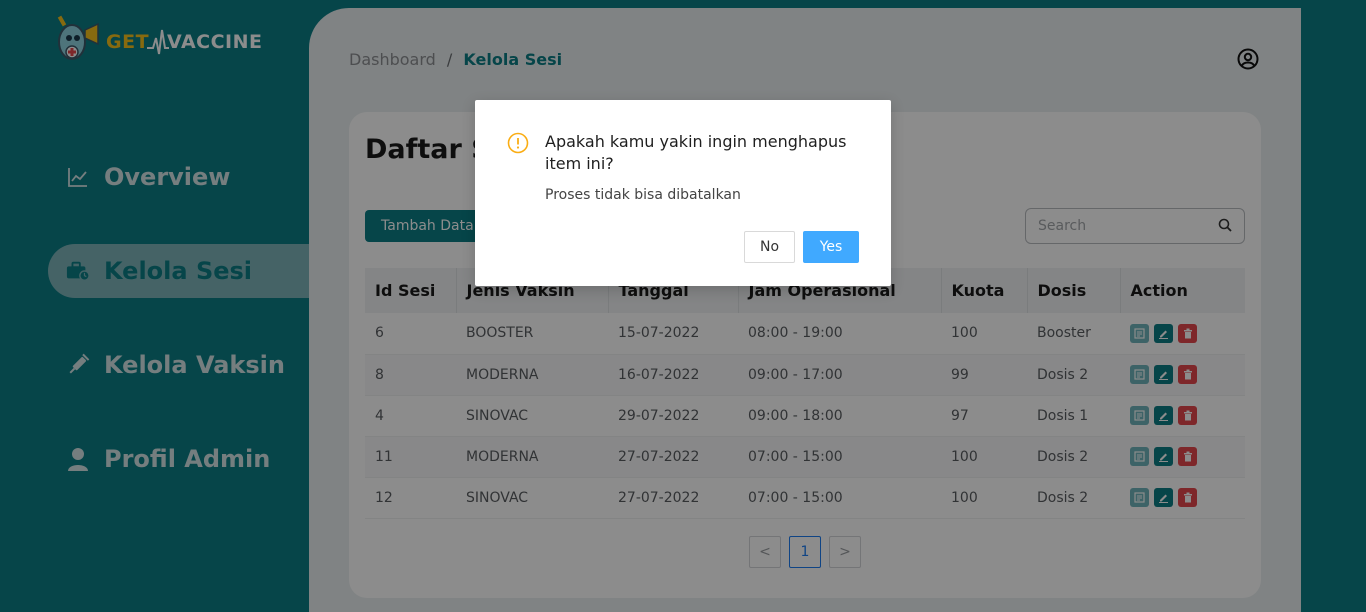 This screenshot has width=1366, height=612. What do you see at coordinates (518, 143) in the screenshot?
I see `warning-circle-icon` at bounding box center [518, 143].